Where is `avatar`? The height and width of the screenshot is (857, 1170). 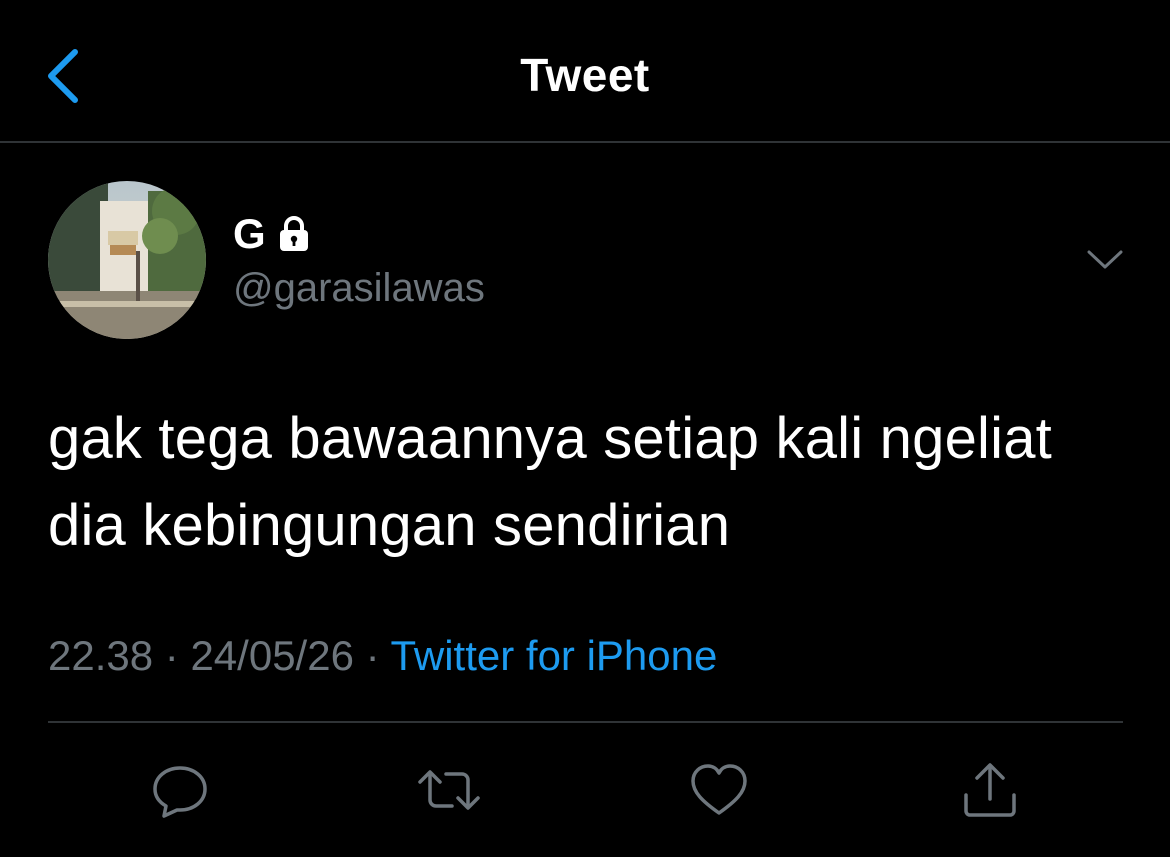 avatar is located at coordinates (127, 260).